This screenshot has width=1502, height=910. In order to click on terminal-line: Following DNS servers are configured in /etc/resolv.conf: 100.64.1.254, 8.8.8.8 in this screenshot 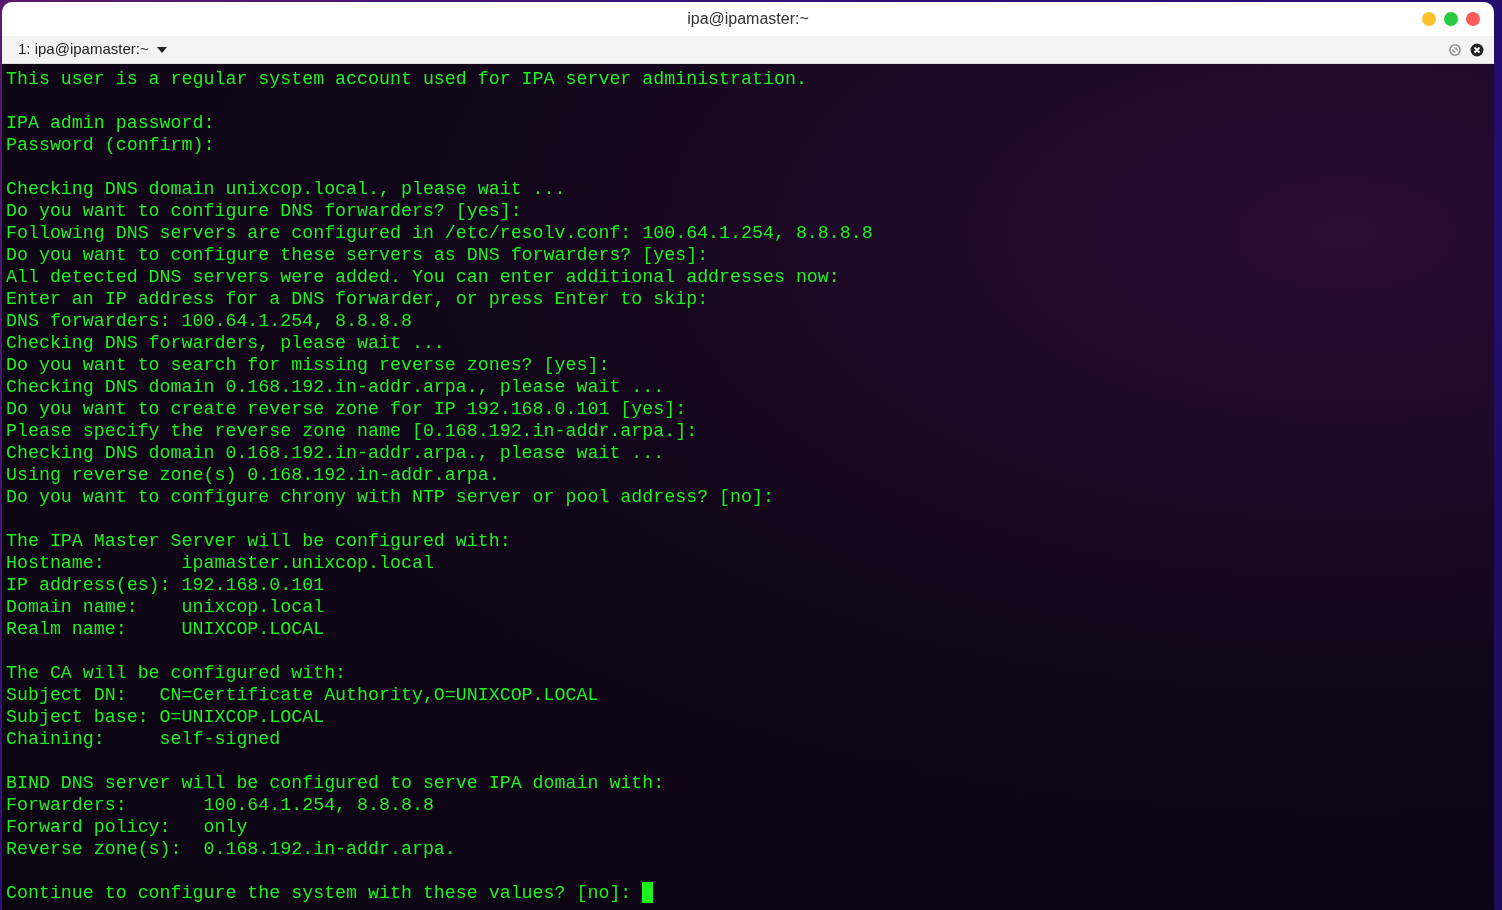, I will do `click(439, 233)`.